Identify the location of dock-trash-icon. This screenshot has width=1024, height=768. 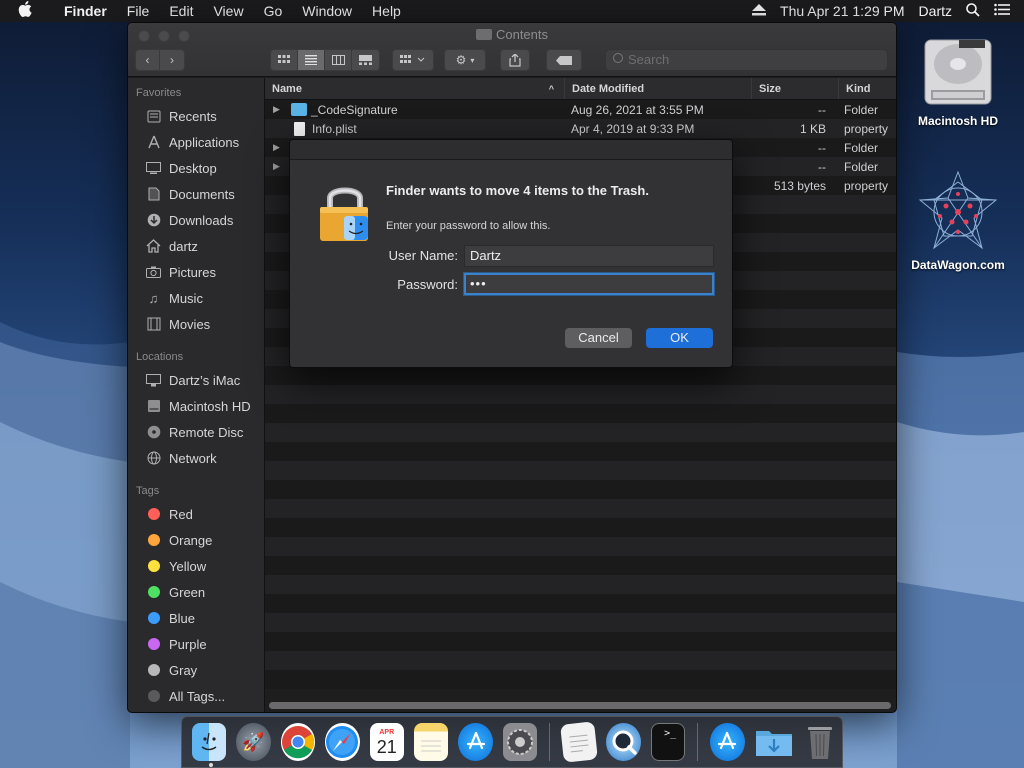
(820, 742).